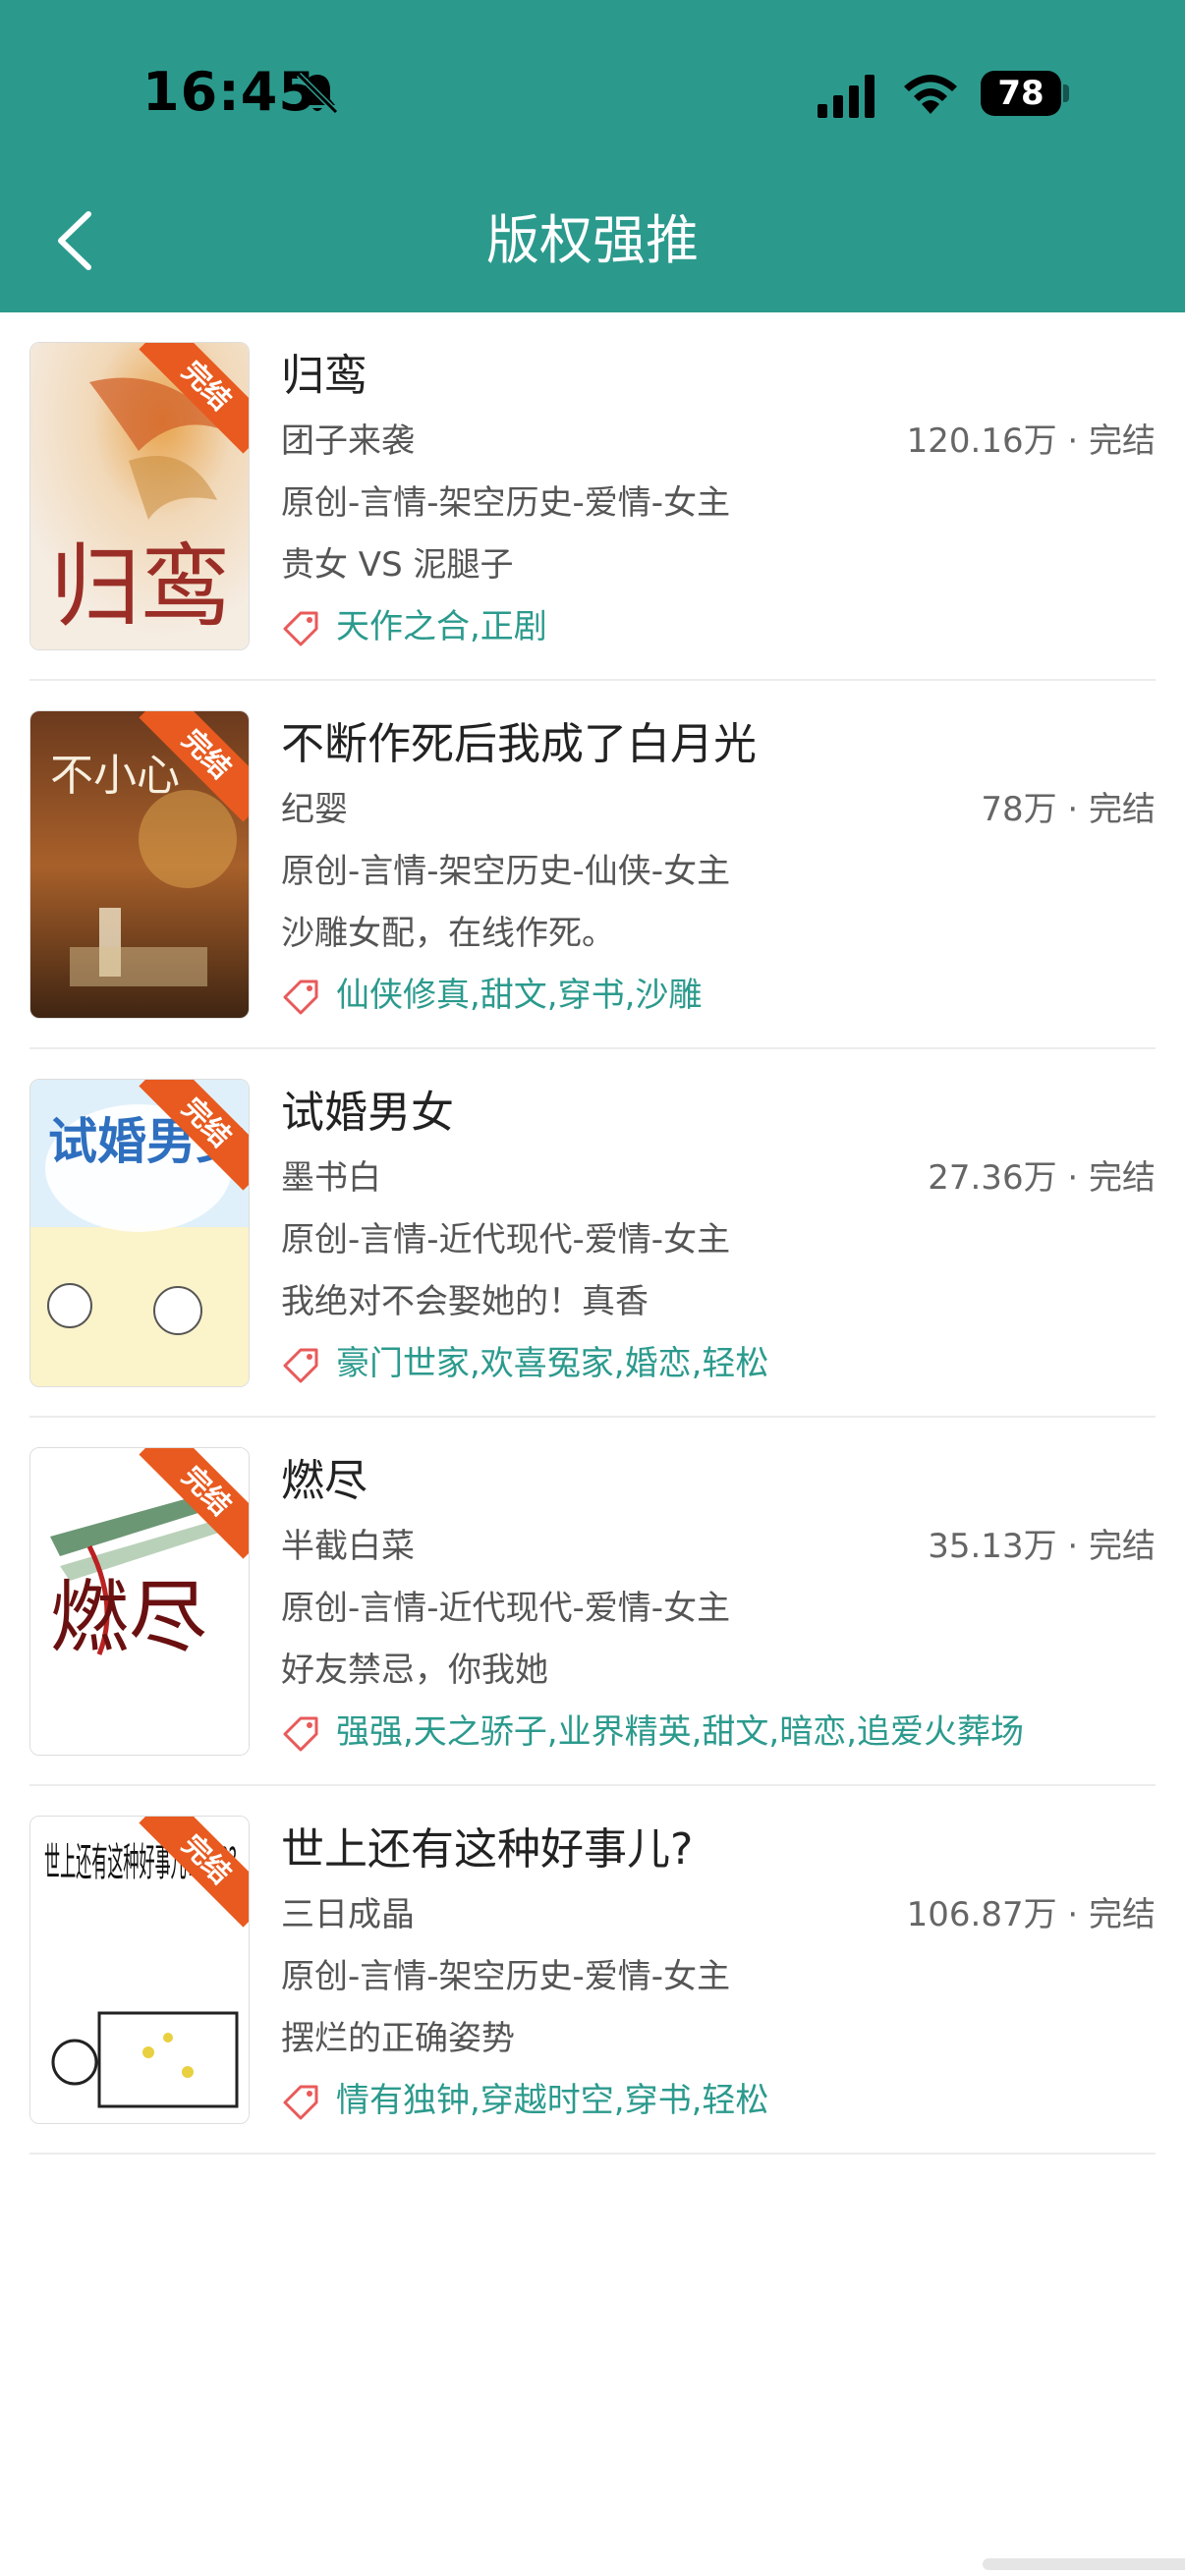  I want to click on book-title: 归鸾, so click(324, 376).